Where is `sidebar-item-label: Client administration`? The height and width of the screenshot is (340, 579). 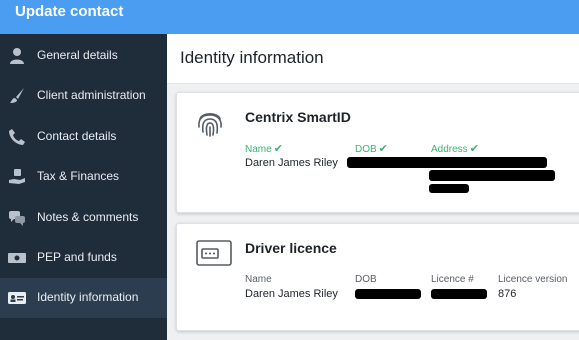
sidebar-item-label: Client administration is located at coordinates (91, 95).